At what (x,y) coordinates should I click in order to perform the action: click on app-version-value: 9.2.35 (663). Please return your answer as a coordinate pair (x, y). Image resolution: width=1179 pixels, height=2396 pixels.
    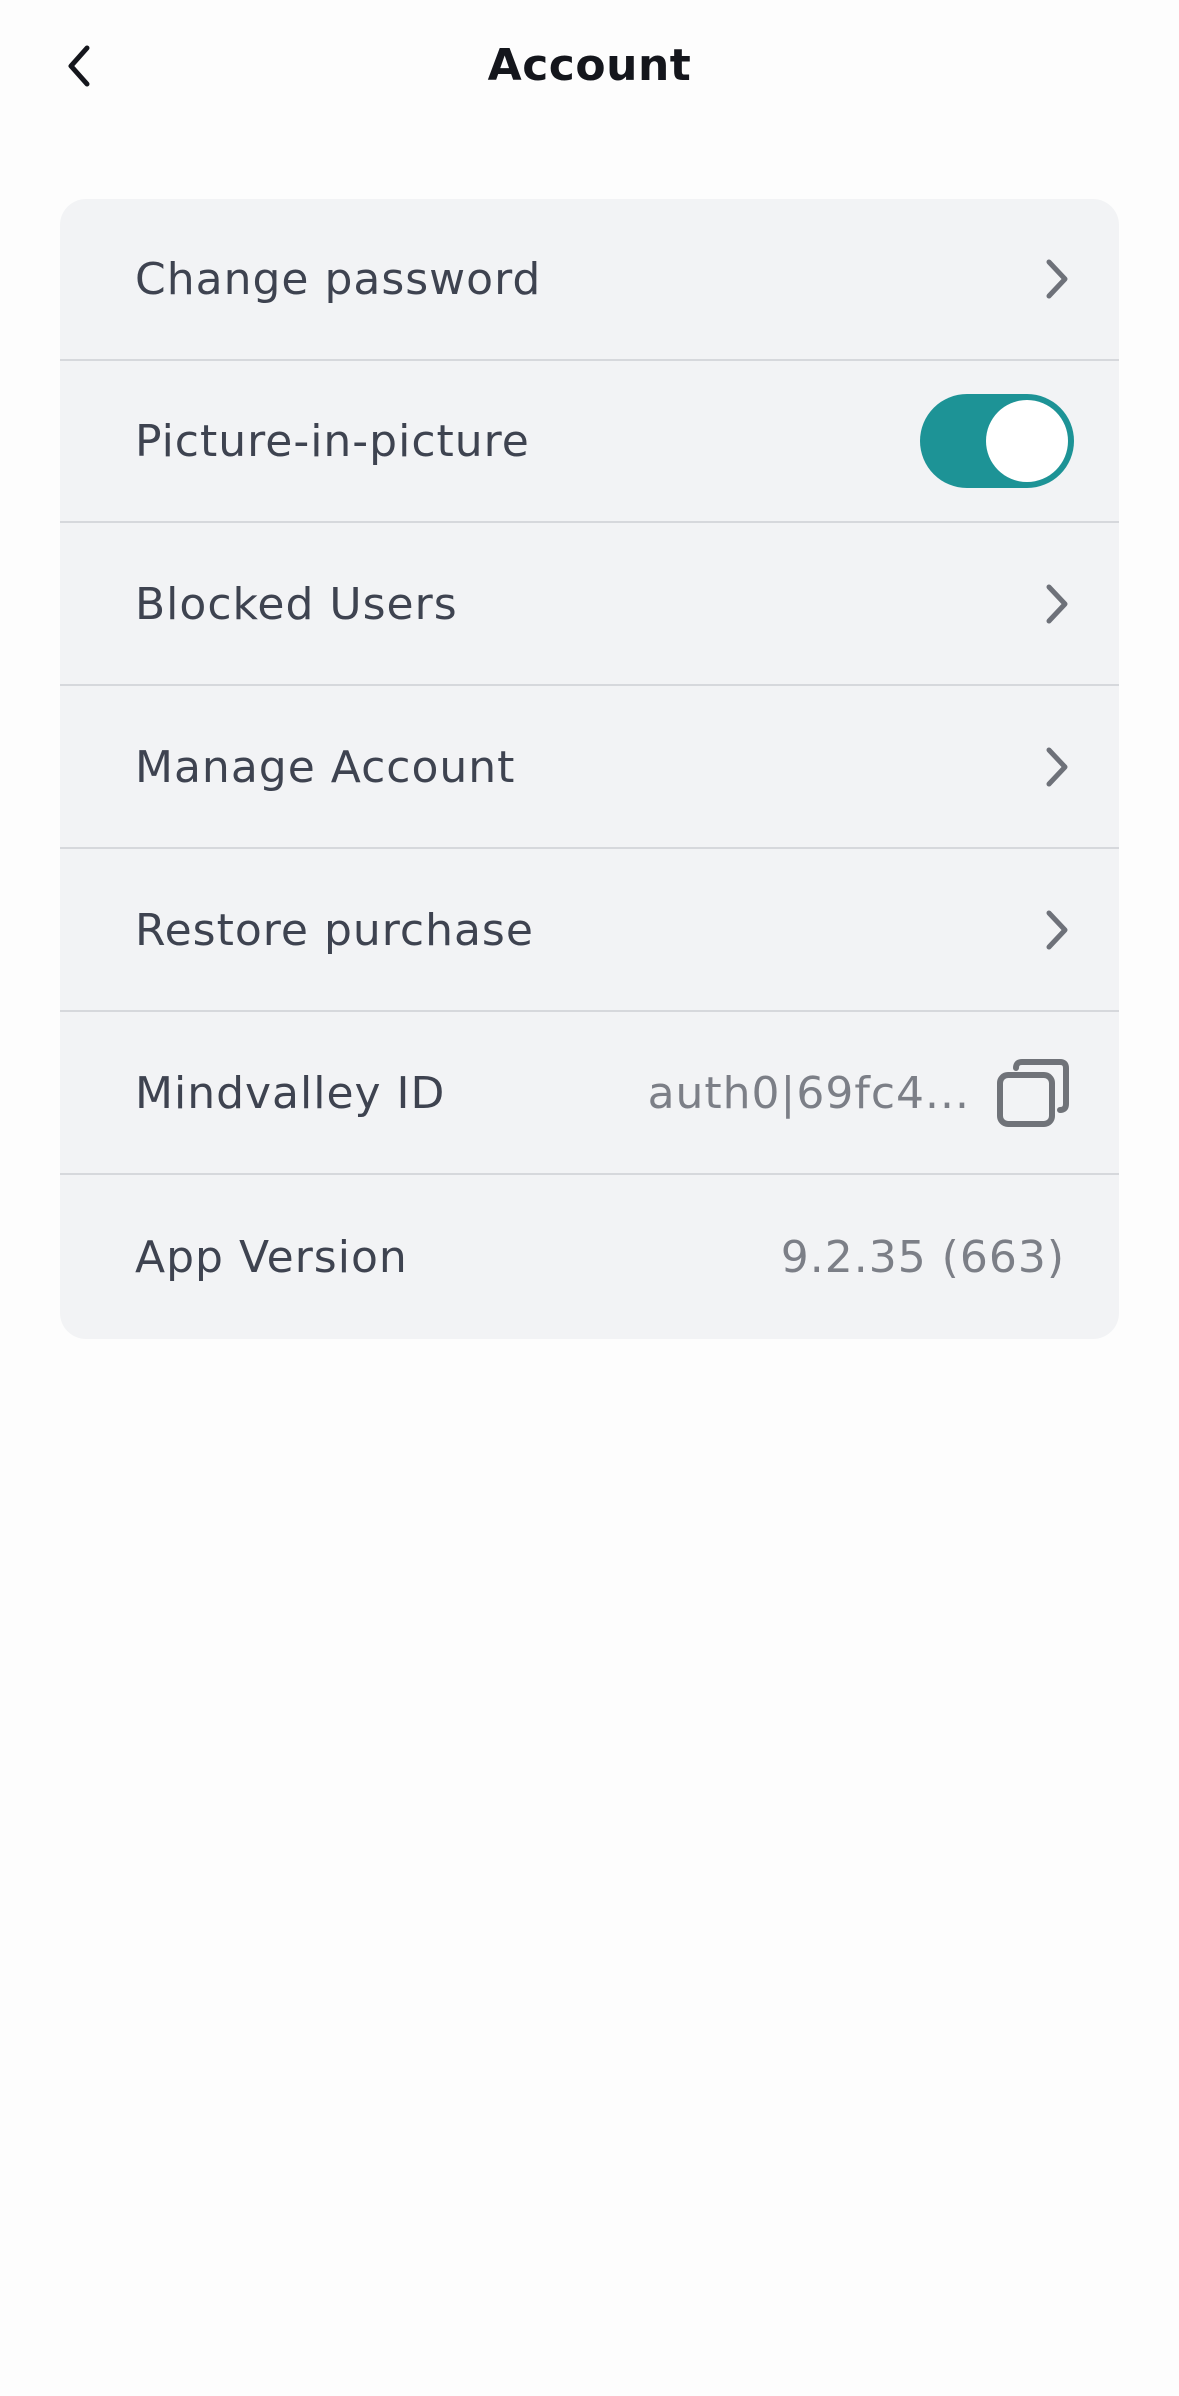
    Looking at the image, I should click on (922, 1257).